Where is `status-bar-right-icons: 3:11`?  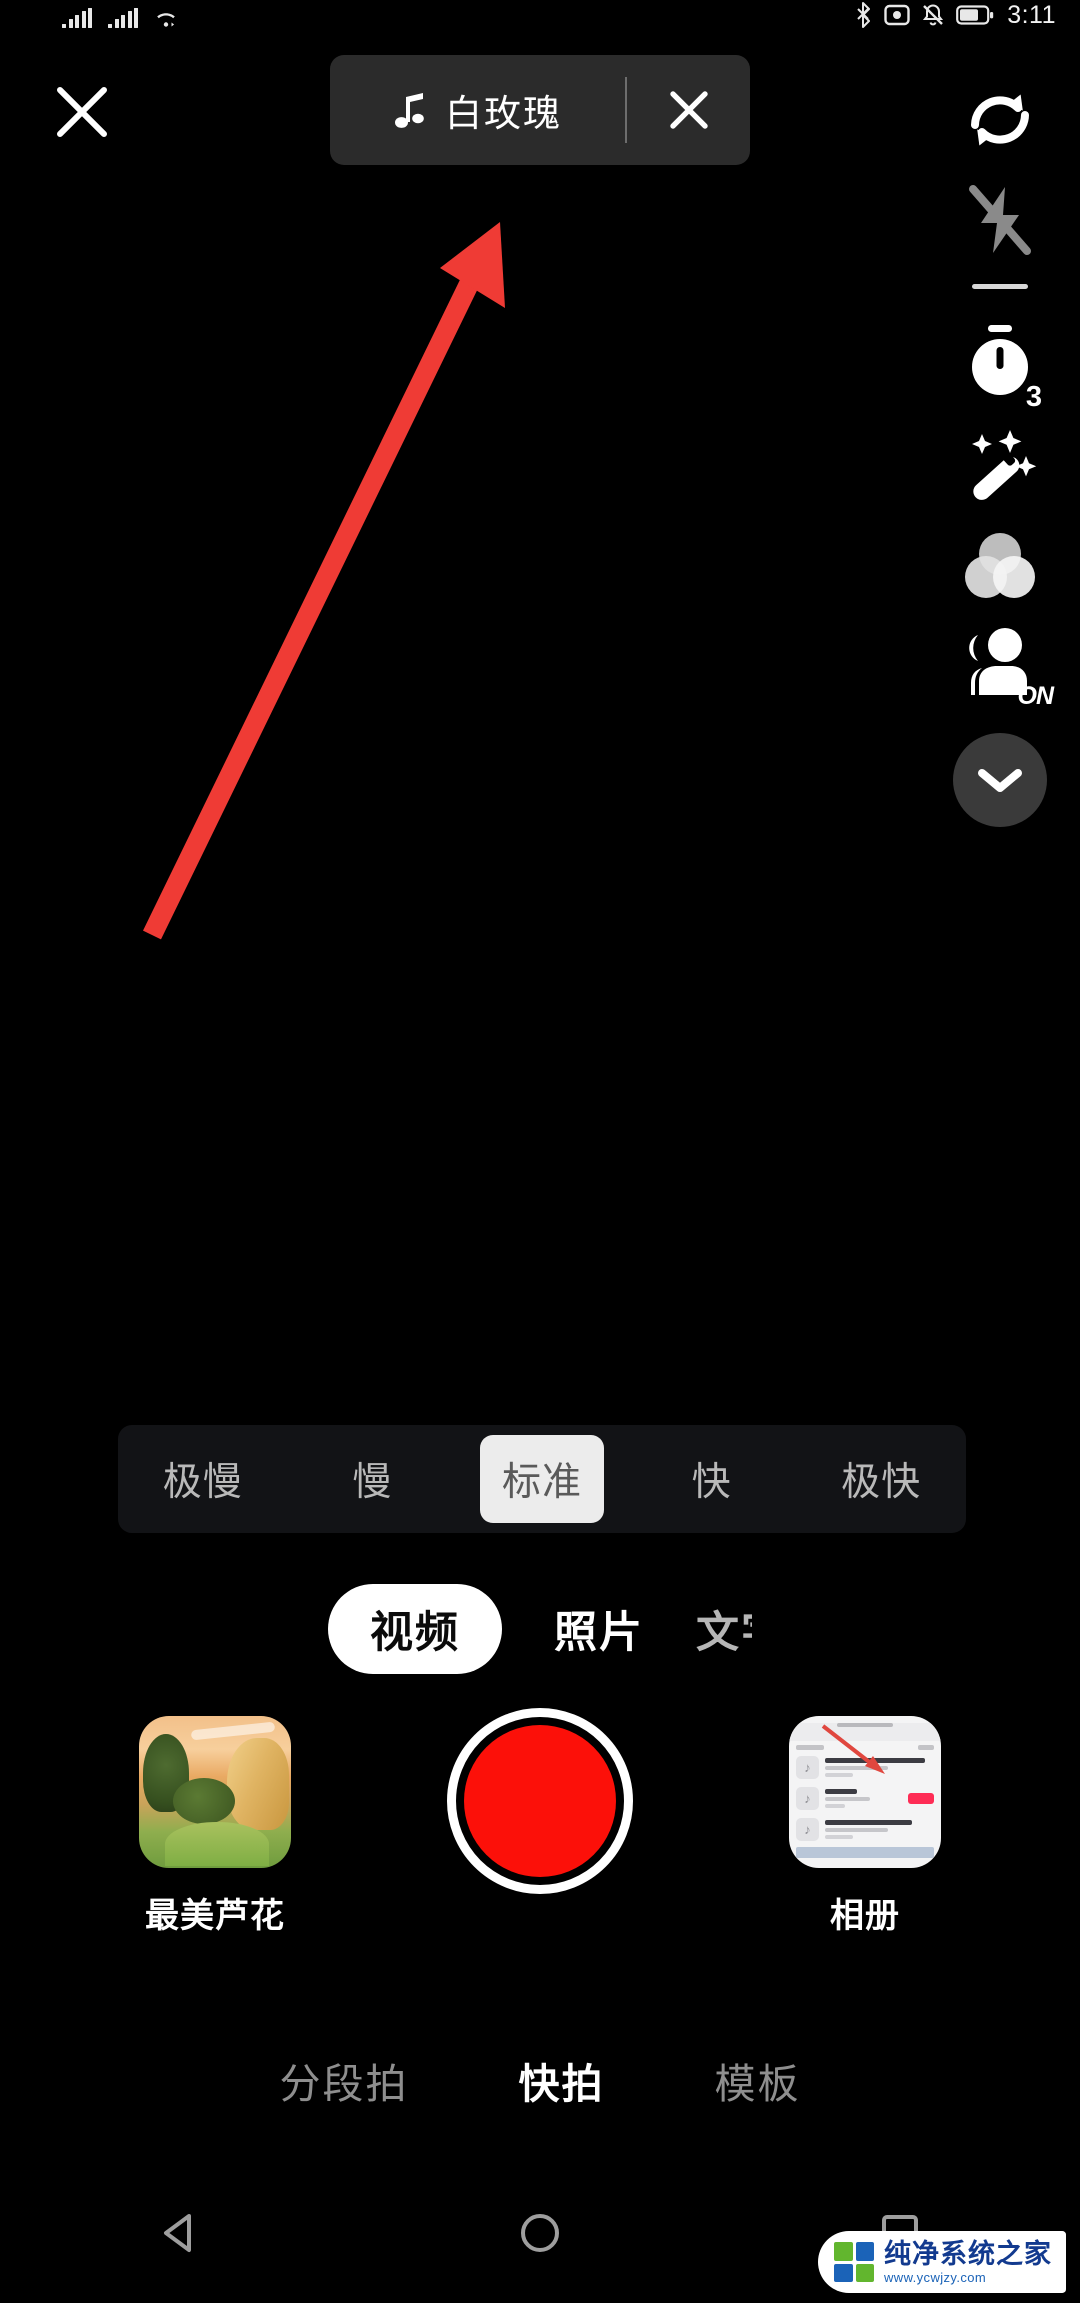
status-bar-right-icons: 3:11 is located at coordinates (955, 15).